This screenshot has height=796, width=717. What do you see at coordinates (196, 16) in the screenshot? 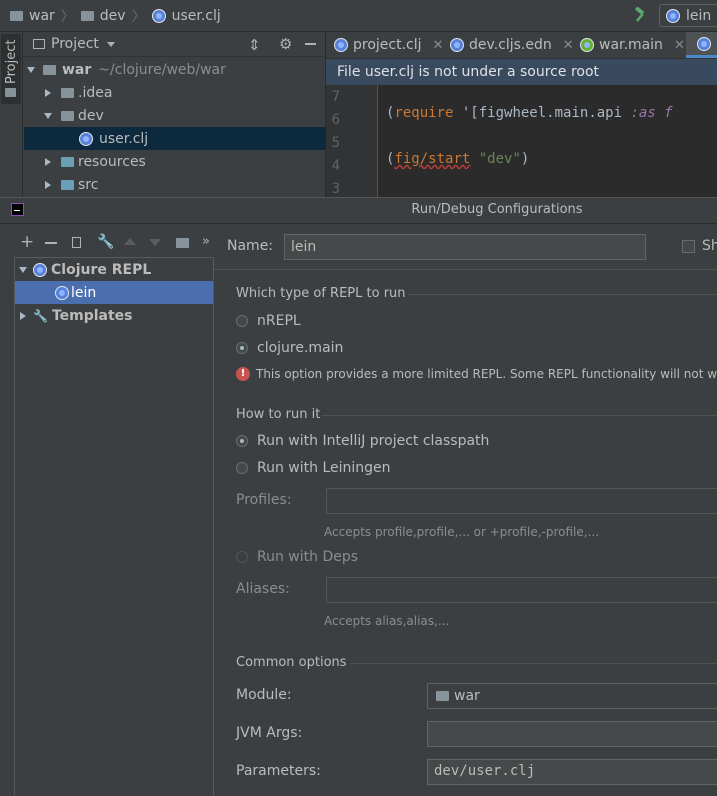
I see `breadcrumb-user-clj: user.clj` at bounding box center [196, 16].